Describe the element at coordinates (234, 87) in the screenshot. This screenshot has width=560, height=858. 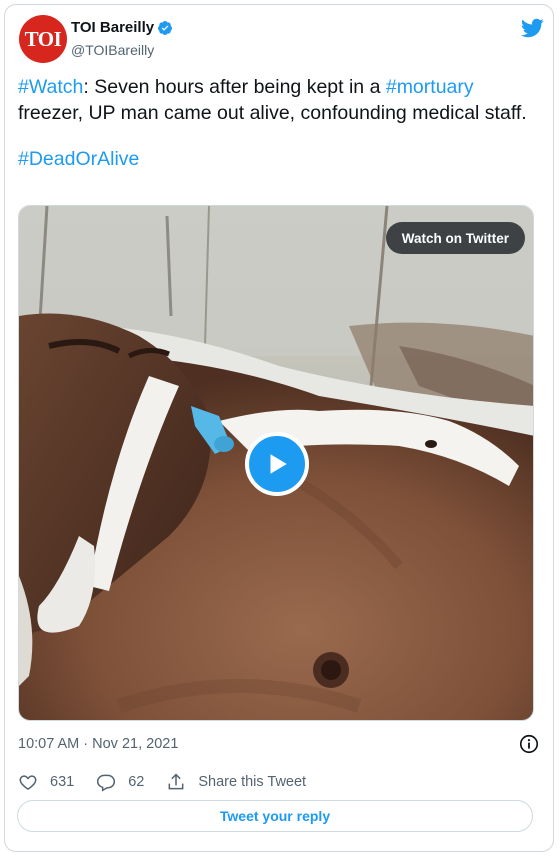
I see `tweet-text-part1: : Seven hours after being kept in a` at that location.